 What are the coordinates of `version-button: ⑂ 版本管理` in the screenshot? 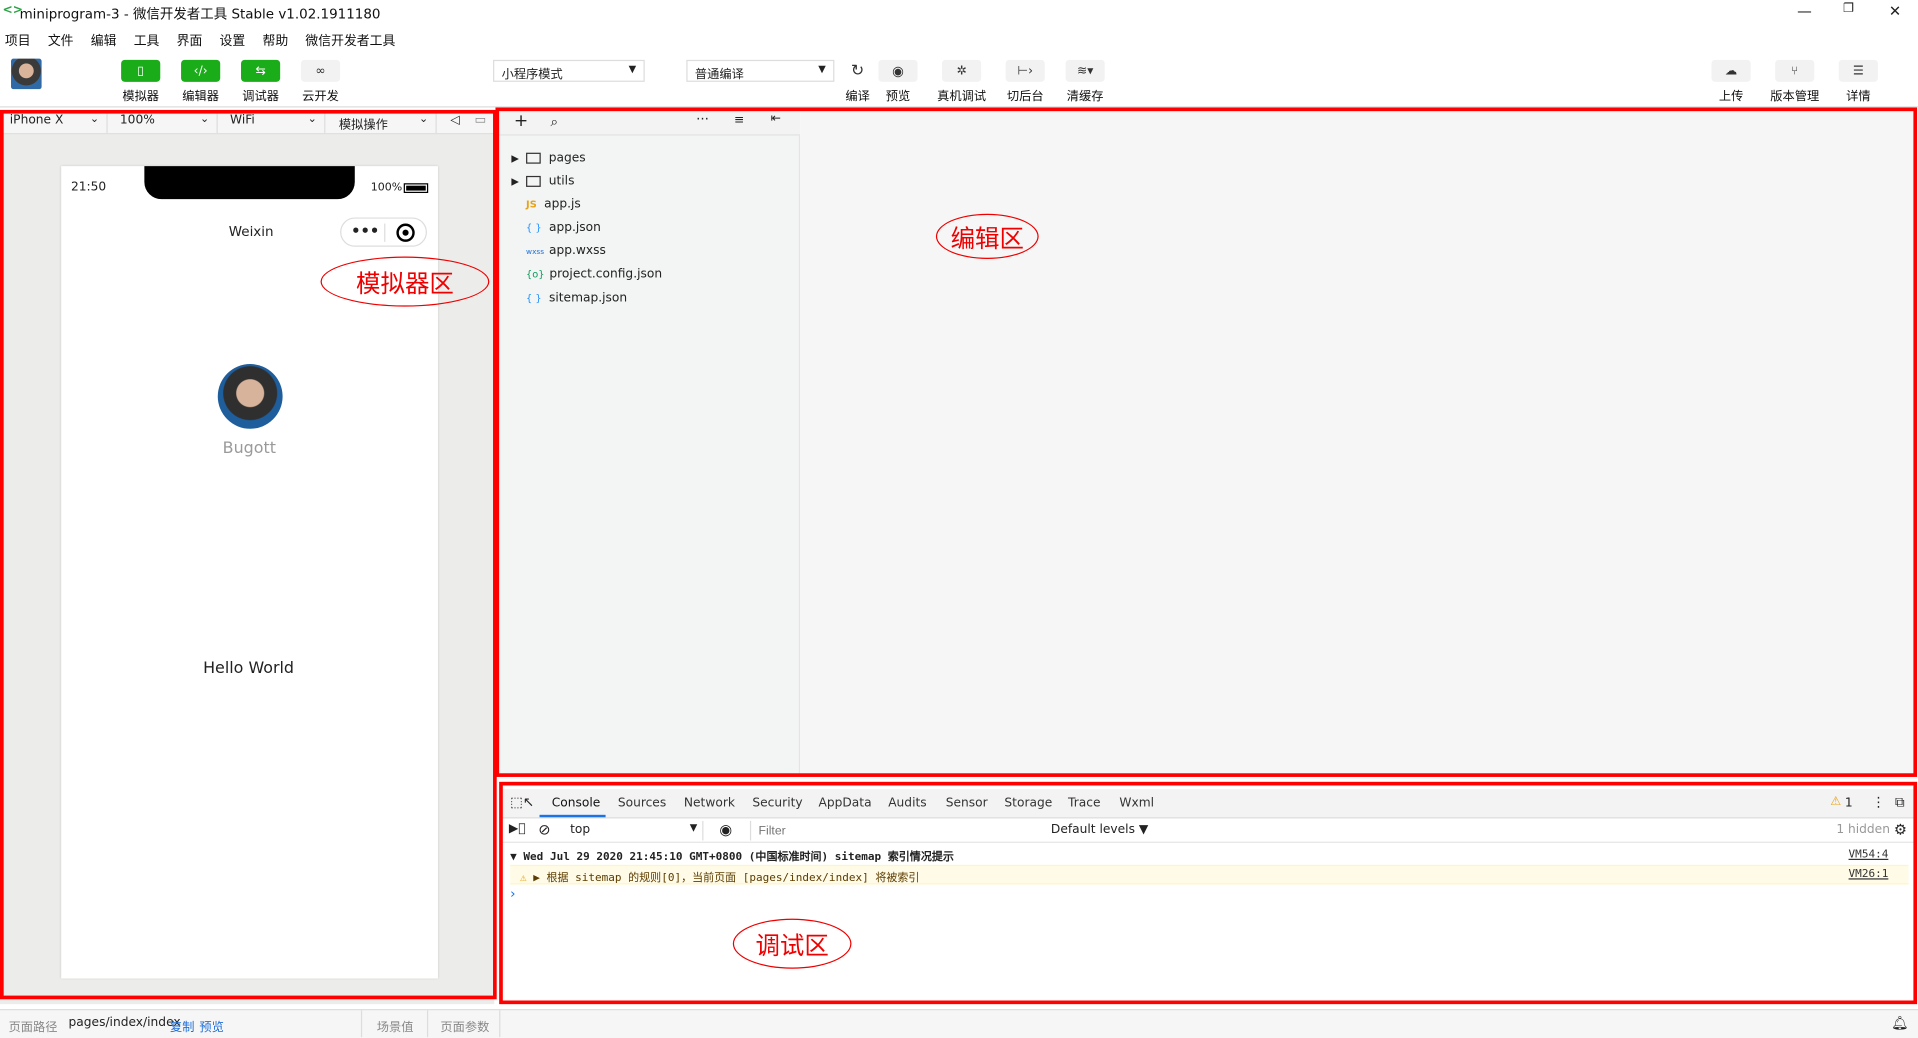 It's located at (1795, 81).